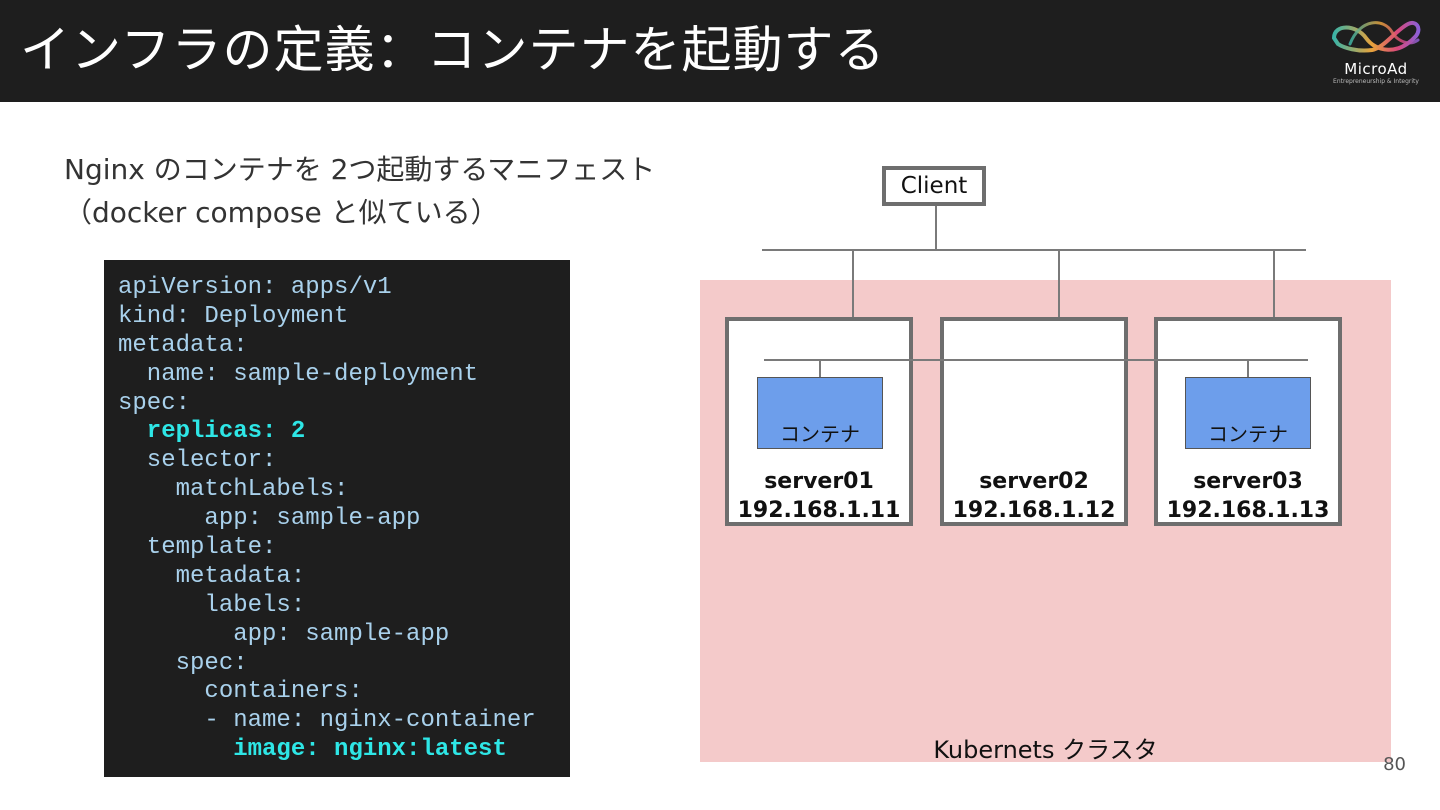 This screenshot has width=1440, height=810. Describe the element at coordinates (820, 413) in the screenshot. I see `container-box-01: コンテナ` at that location.